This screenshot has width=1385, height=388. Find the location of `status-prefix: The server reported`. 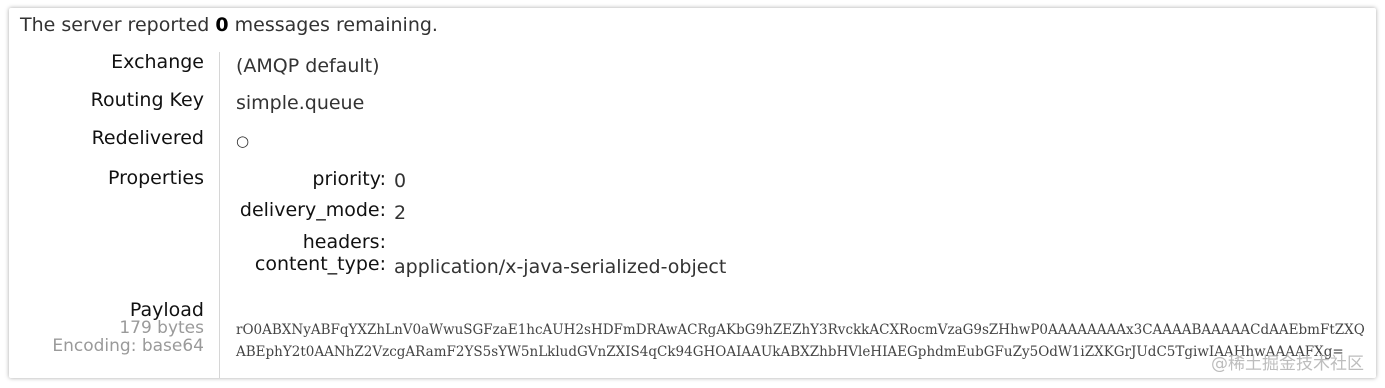

status-prefix: The server reported is located at coordinates (115, 25).